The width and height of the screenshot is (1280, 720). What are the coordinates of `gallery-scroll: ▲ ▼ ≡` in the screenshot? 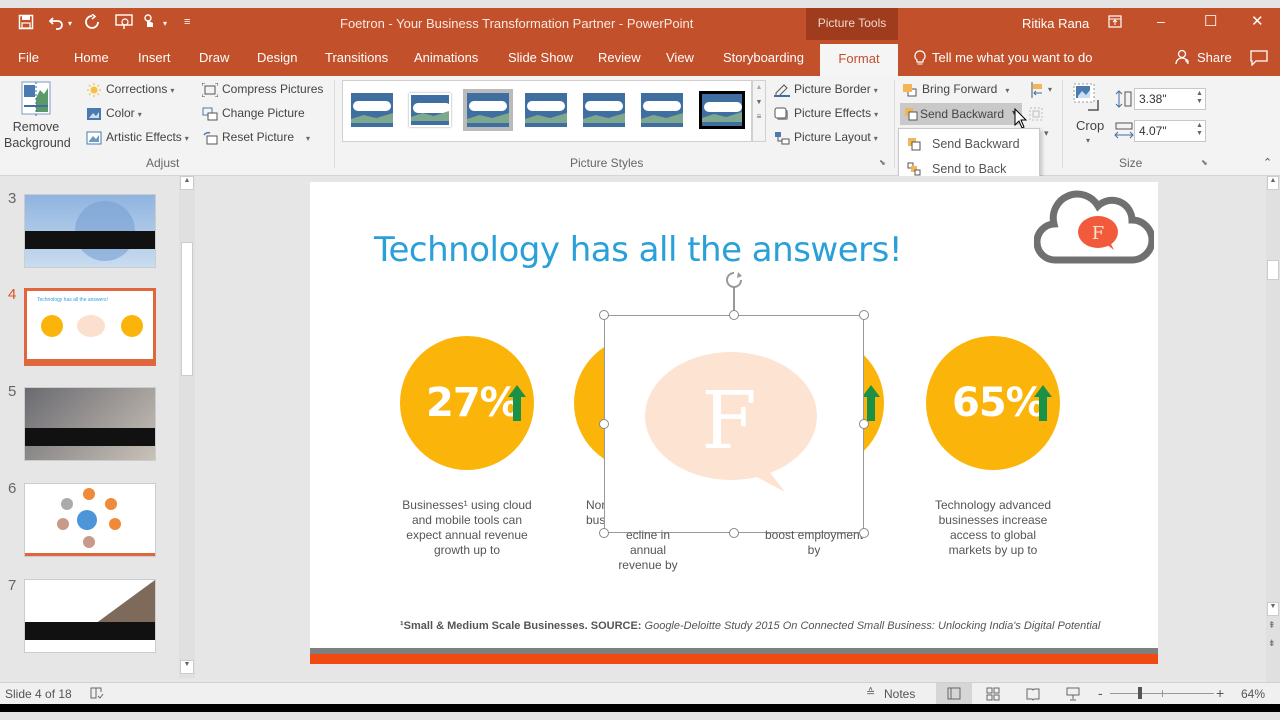 It's located at (759, 111).